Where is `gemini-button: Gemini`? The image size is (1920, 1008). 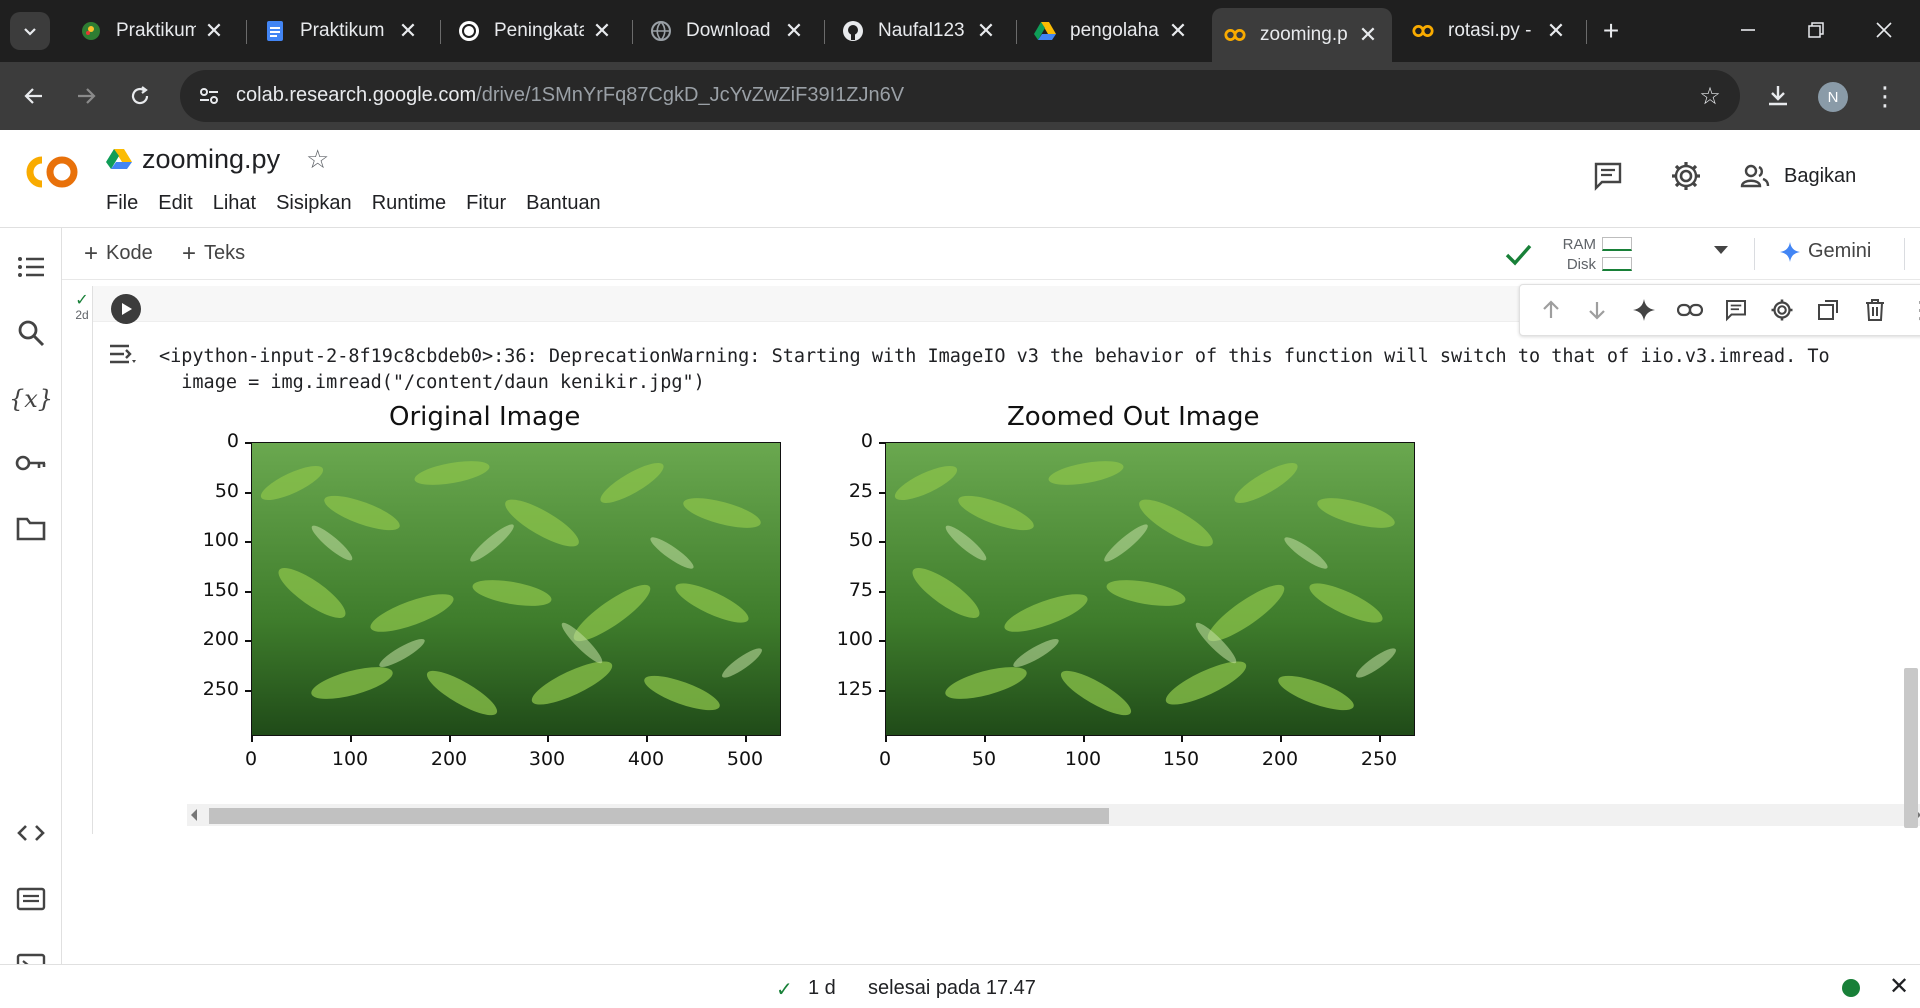
gemini-button: Gemini is located at coordinates (1825, 251).